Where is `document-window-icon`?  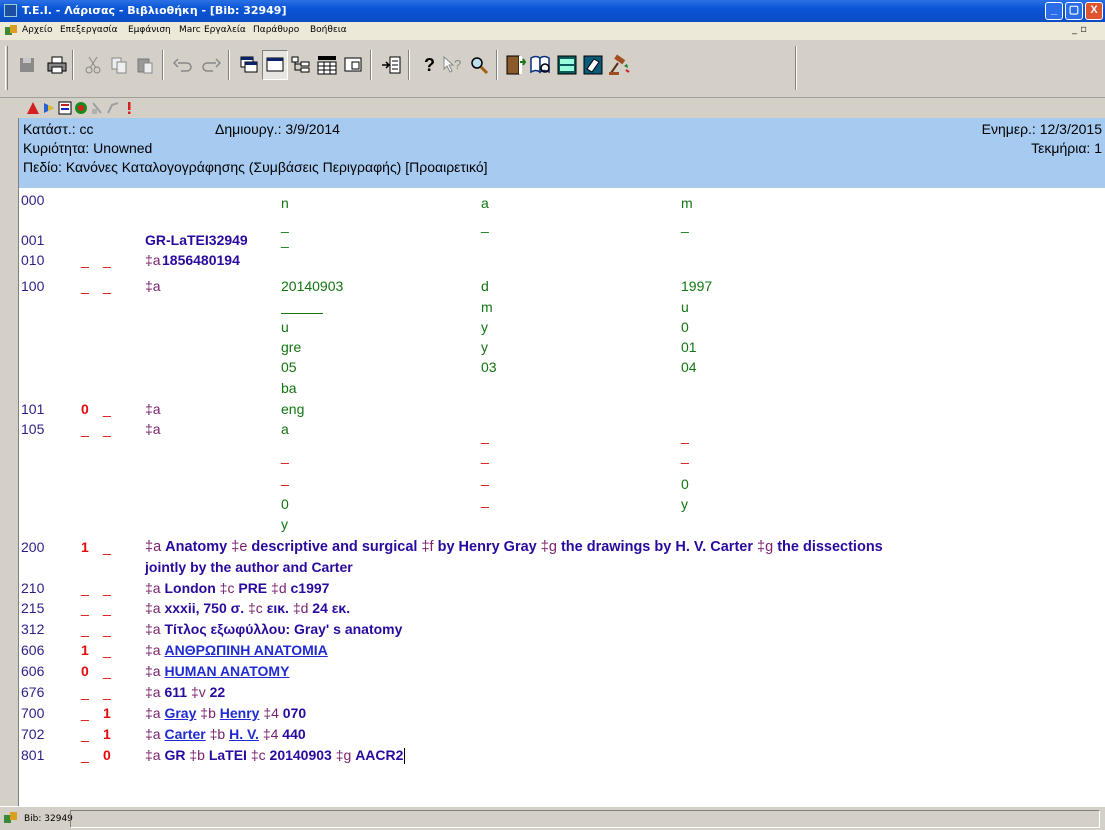 document-window-icon is located at coordinates (11, 31).